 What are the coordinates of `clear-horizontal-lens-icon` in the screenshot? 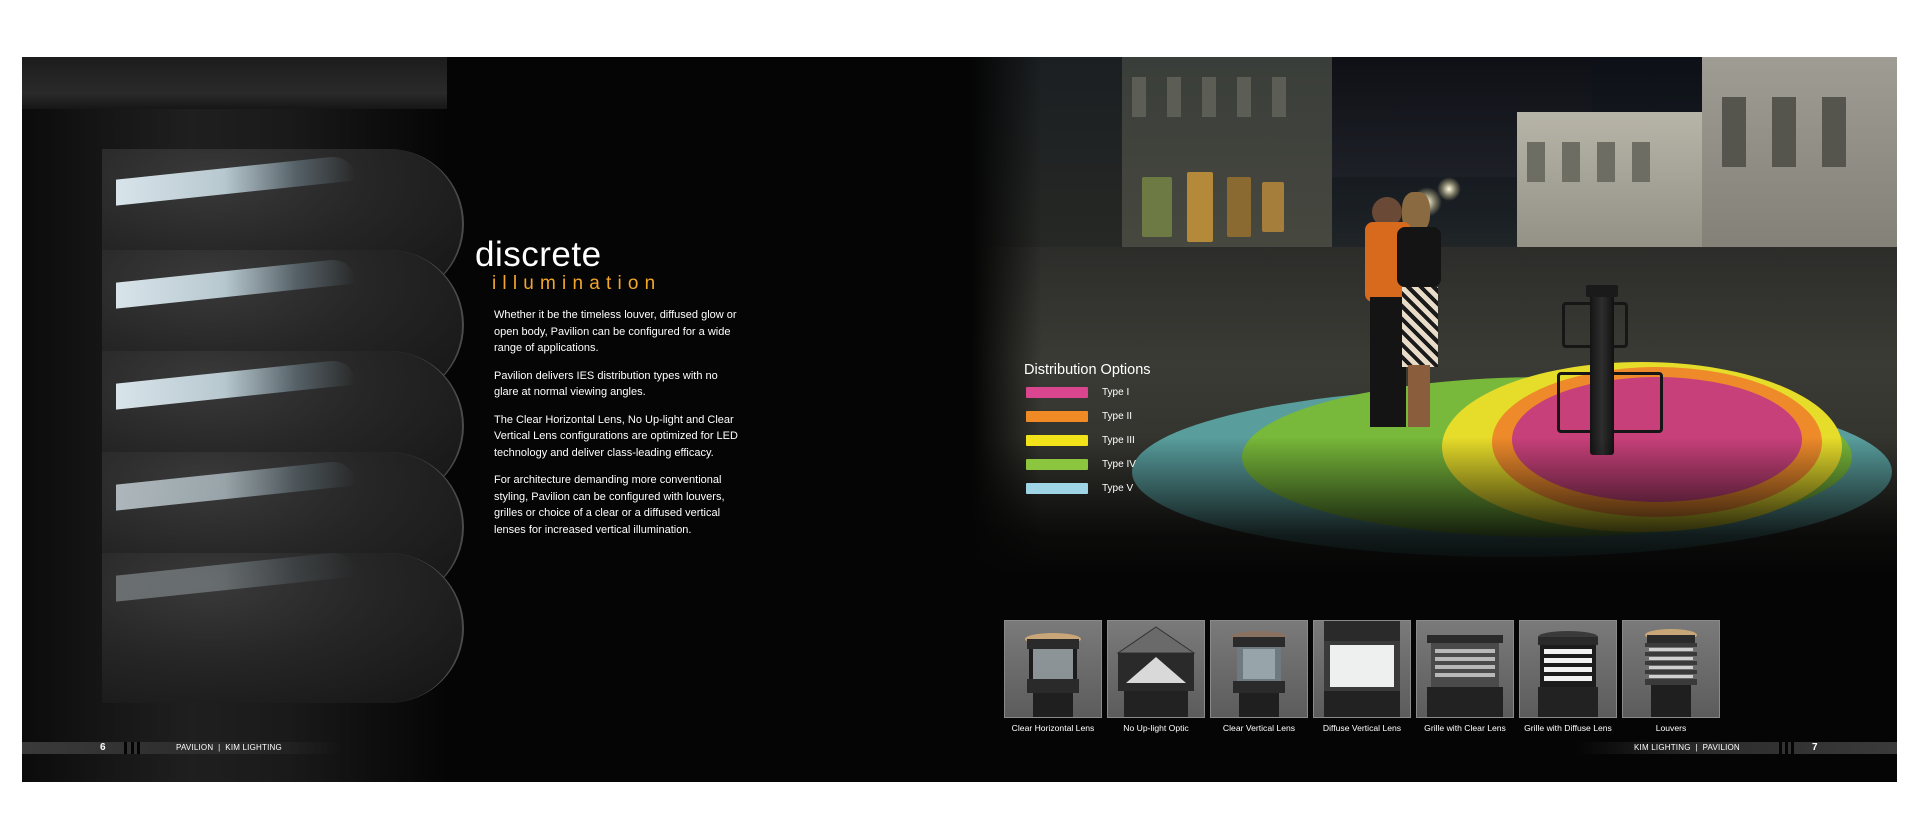 It's located at (1053, 669).